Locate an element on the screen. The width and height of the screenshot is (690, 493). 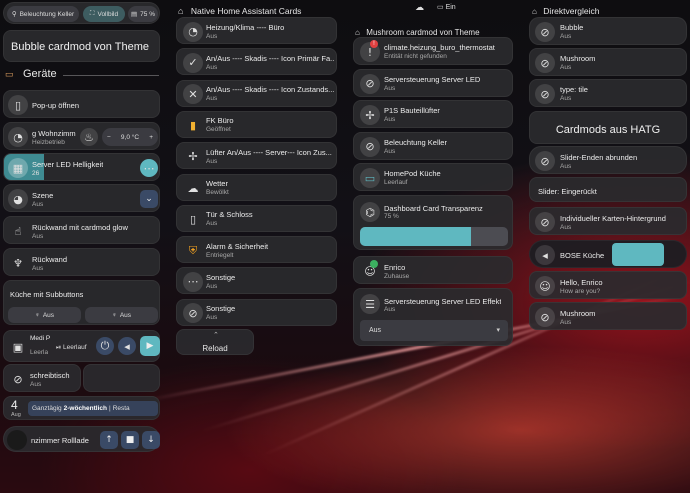
effect-select: Aus ▾ is located at coordinates (434, 330).